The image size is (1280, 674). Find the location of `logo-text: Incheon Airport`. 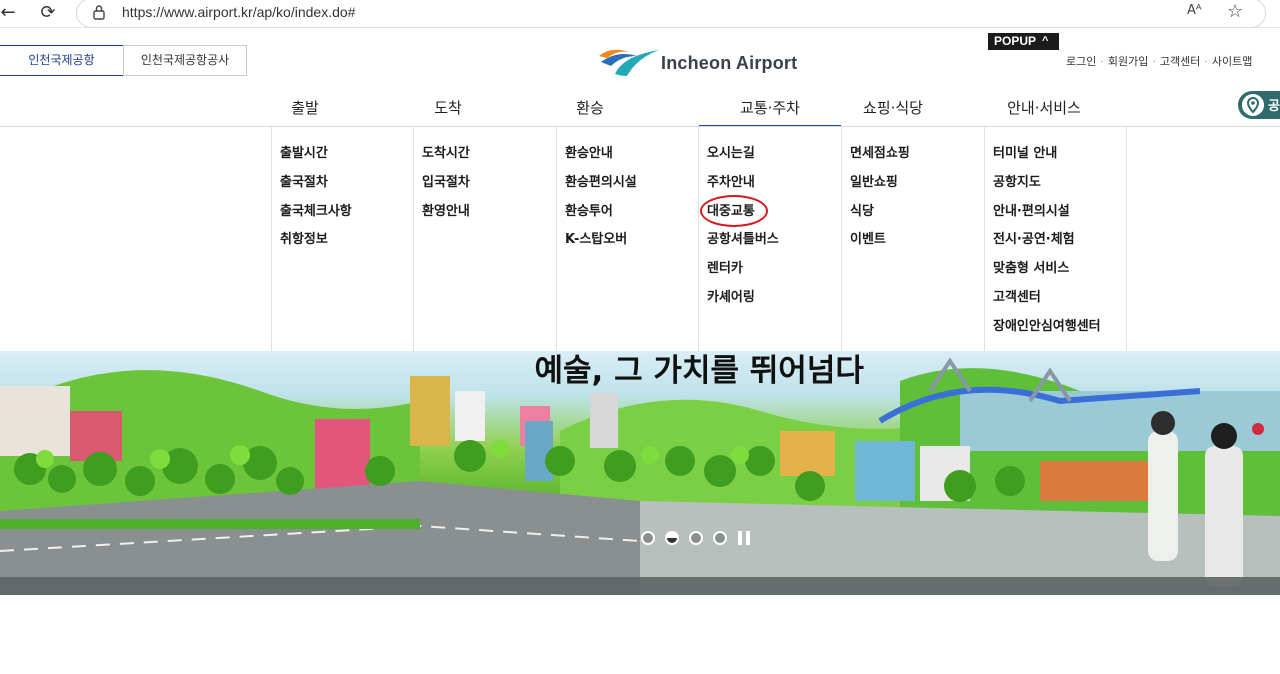

logo-text: Incheon Airport is located at coordinates (729, 63).